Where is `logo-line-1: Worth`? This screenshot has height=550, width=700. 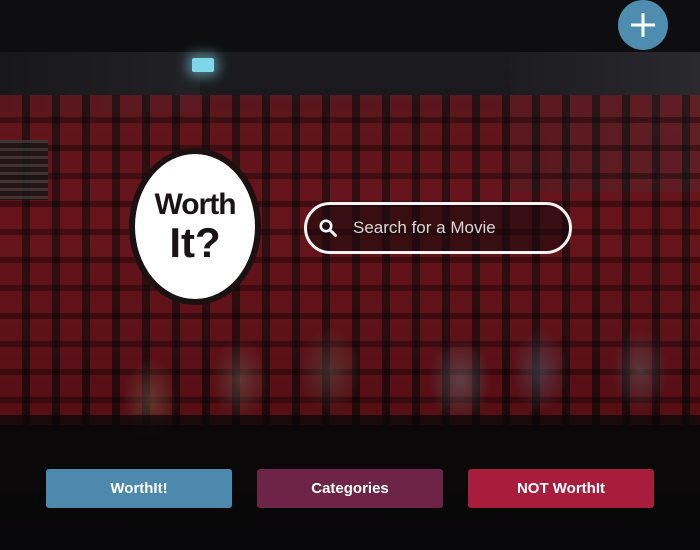
logo-line-1: Worth is located at coordinates (195, 204).